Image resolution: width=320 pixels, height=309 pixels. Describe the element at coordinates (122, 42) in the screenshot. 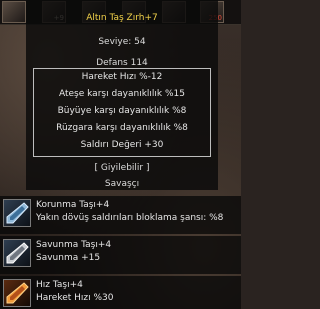

I see `item-level: Seviye: 54` at that location.